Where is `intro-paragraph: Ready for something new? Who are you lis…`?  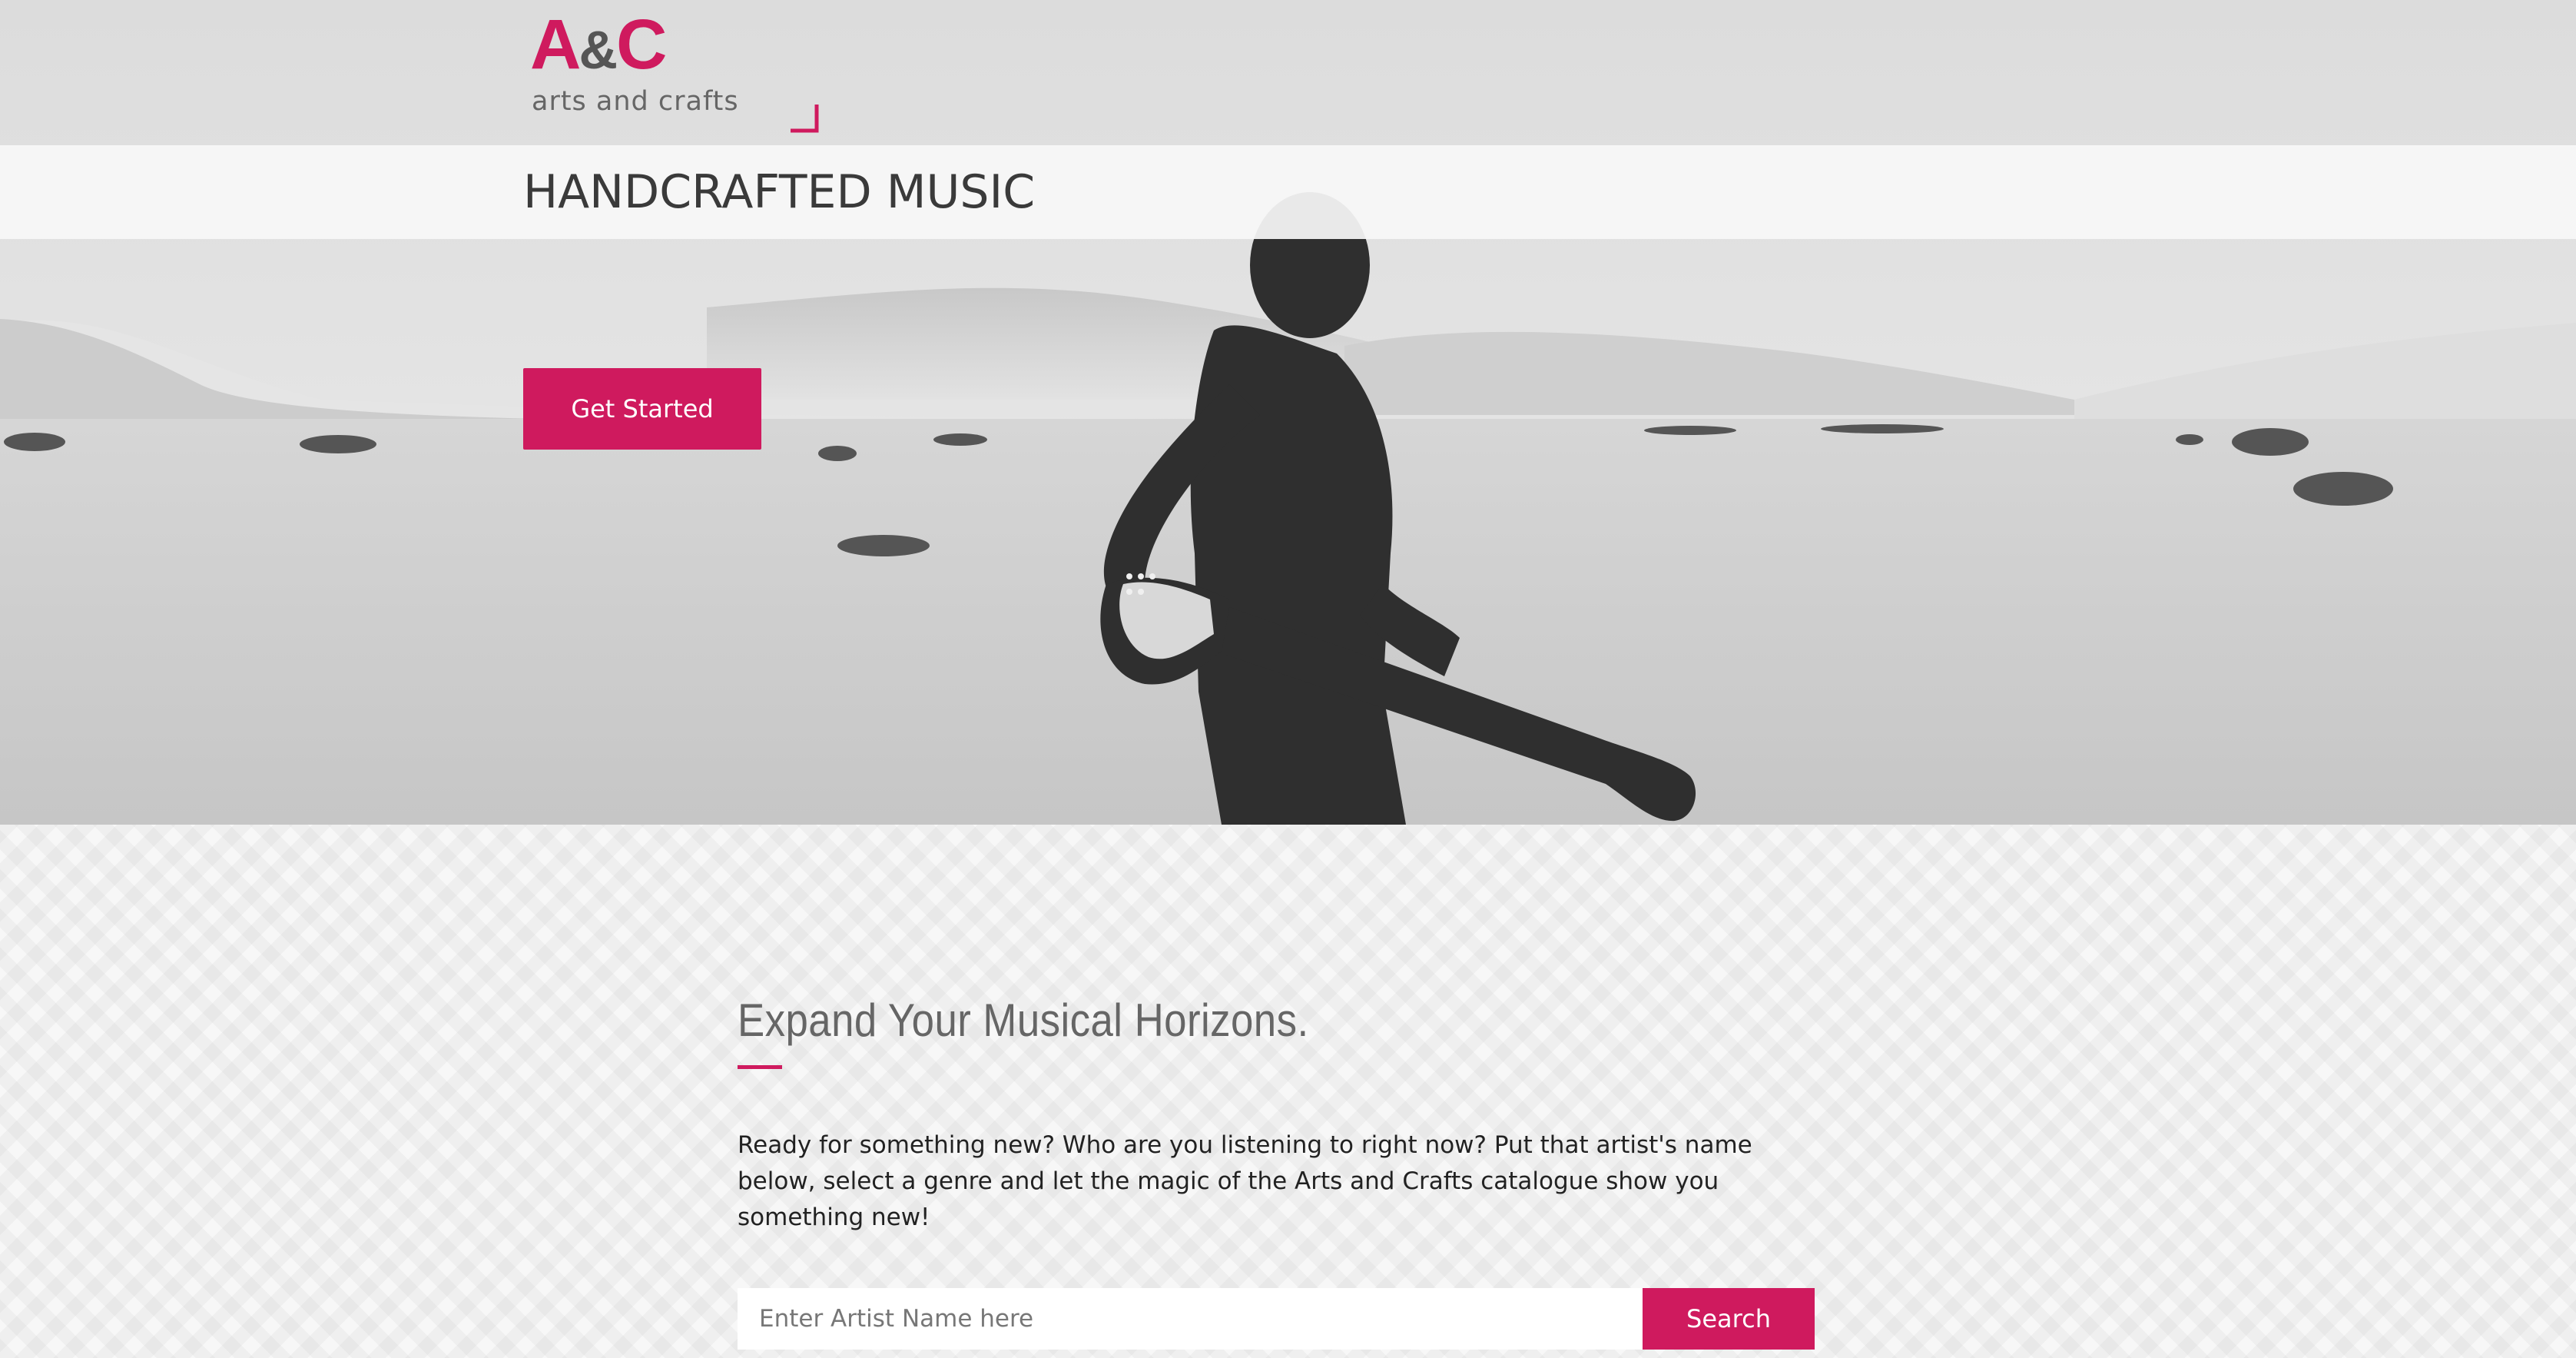
intro-paragraph: Ready for something new? Who are you lis… is located at coordinates (1245, 1181).